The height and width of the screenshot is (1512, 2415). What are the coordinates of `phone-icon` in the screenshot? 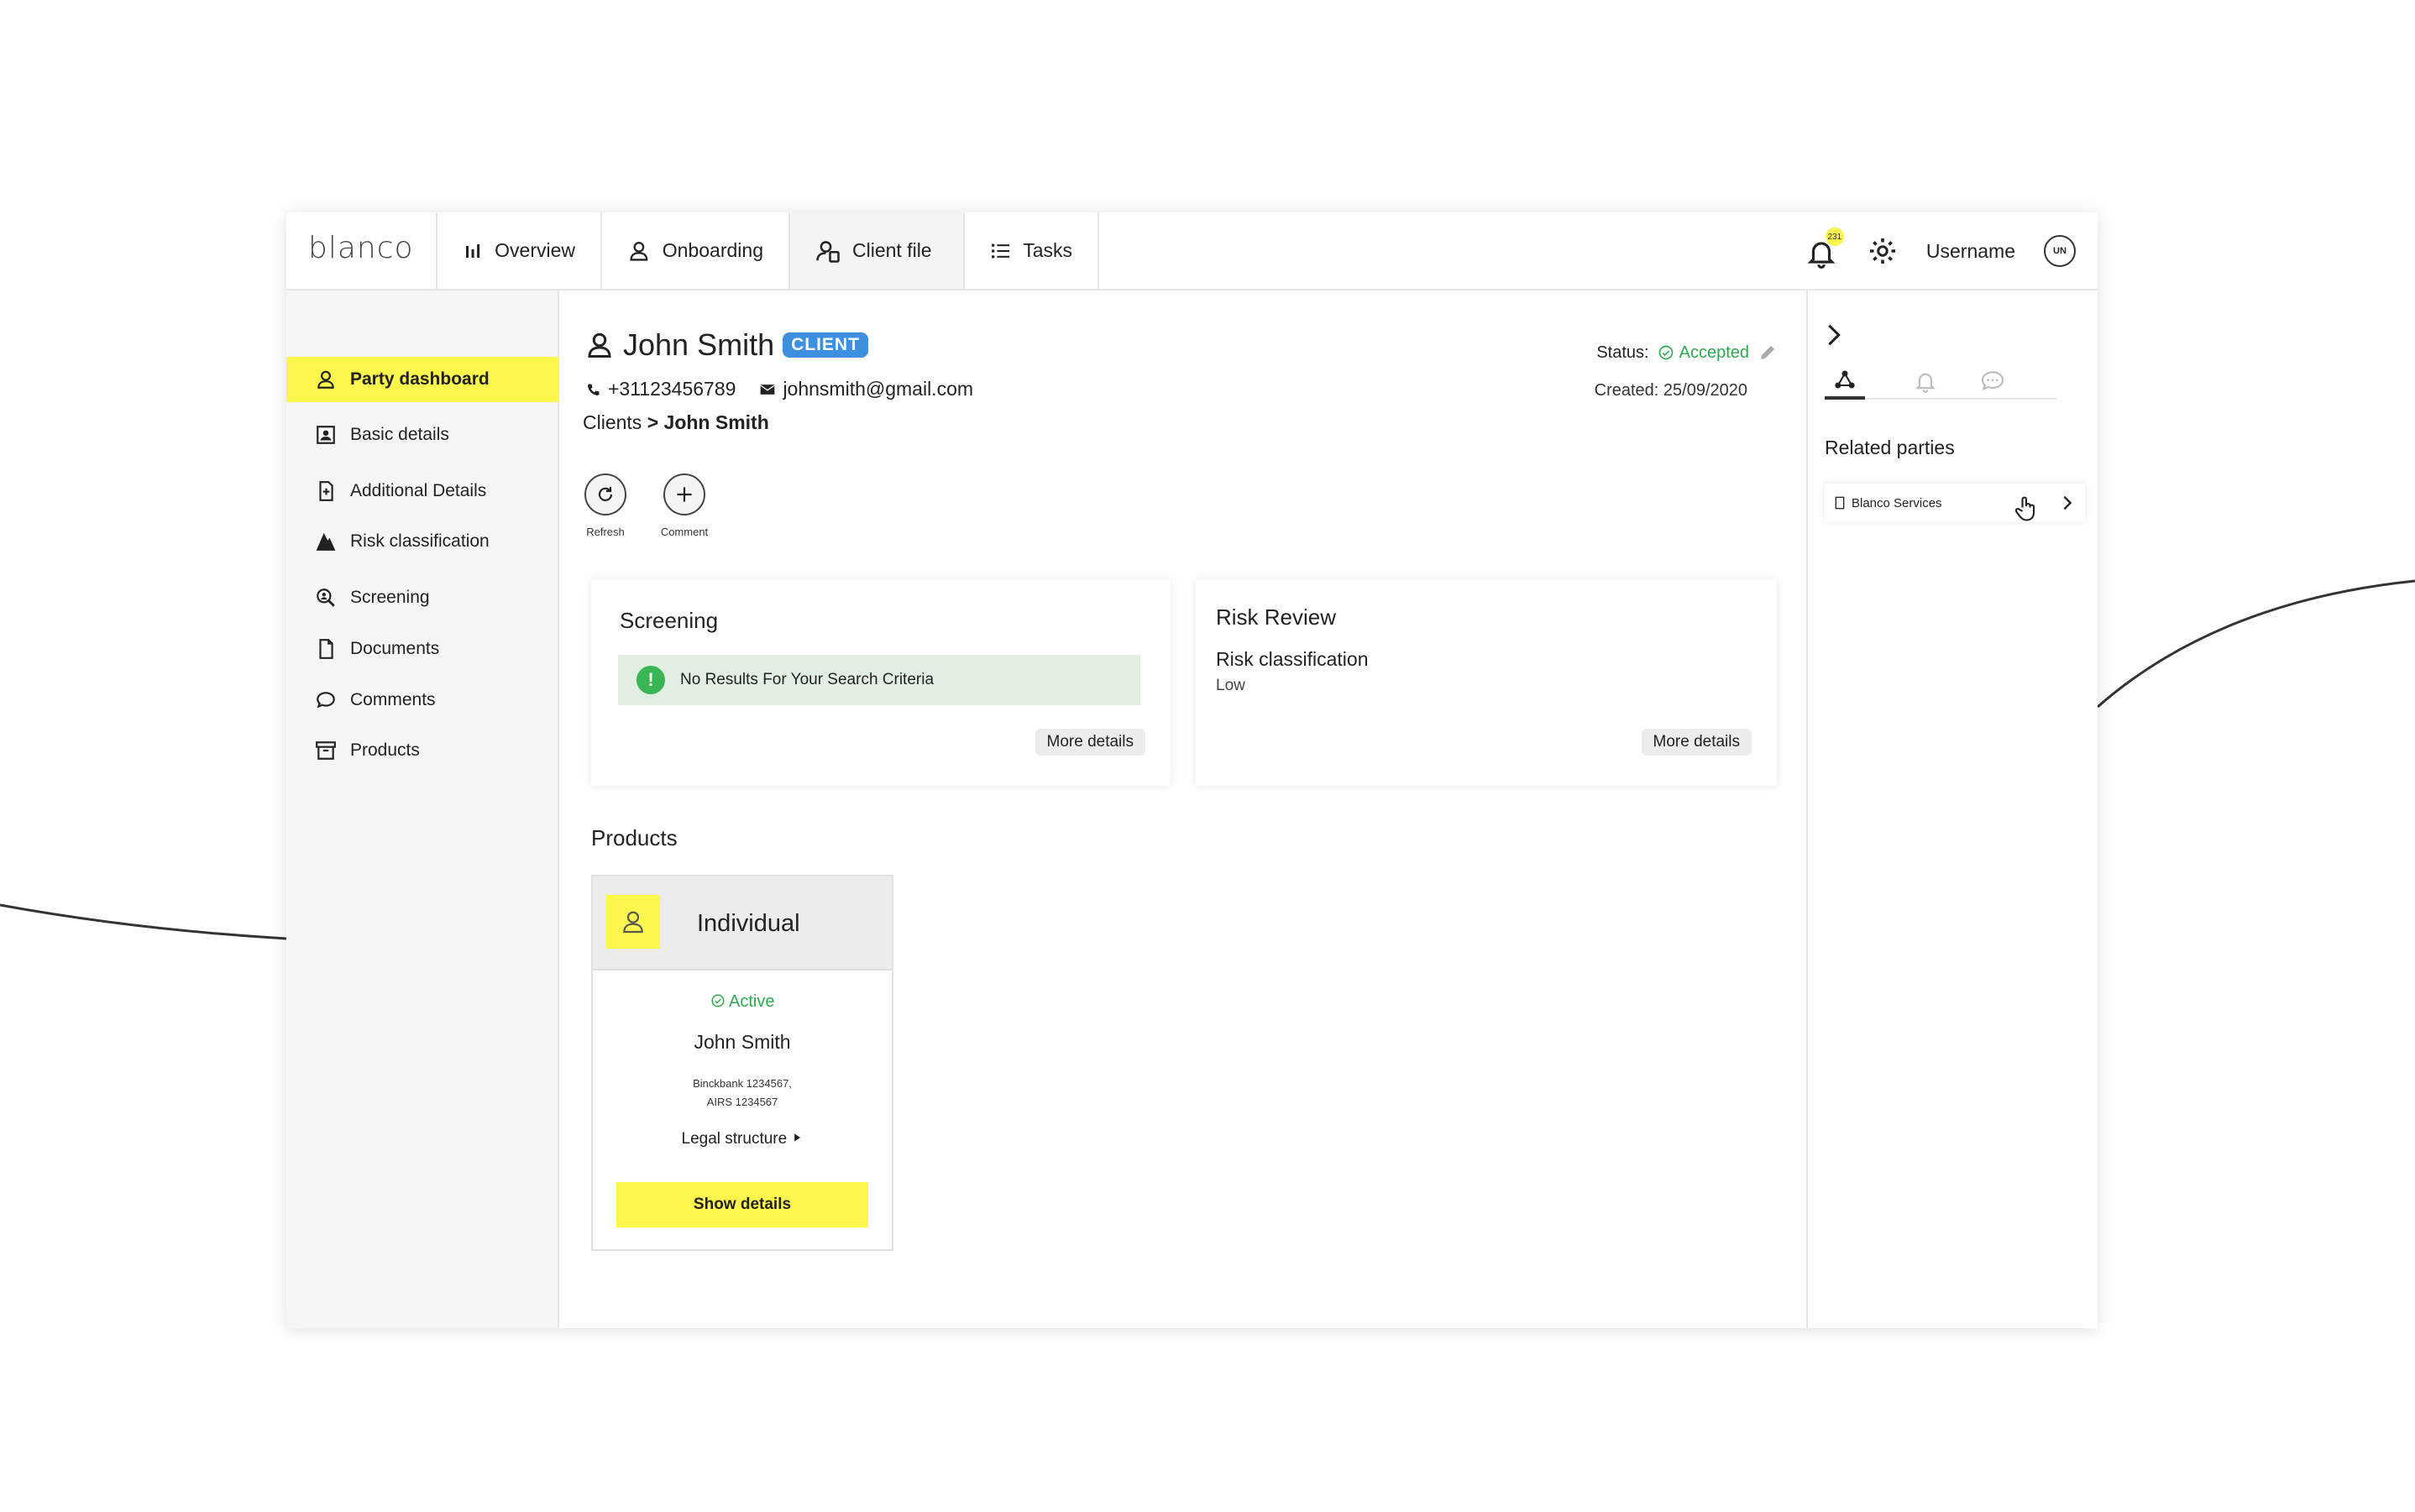 It's located at (593, 389).